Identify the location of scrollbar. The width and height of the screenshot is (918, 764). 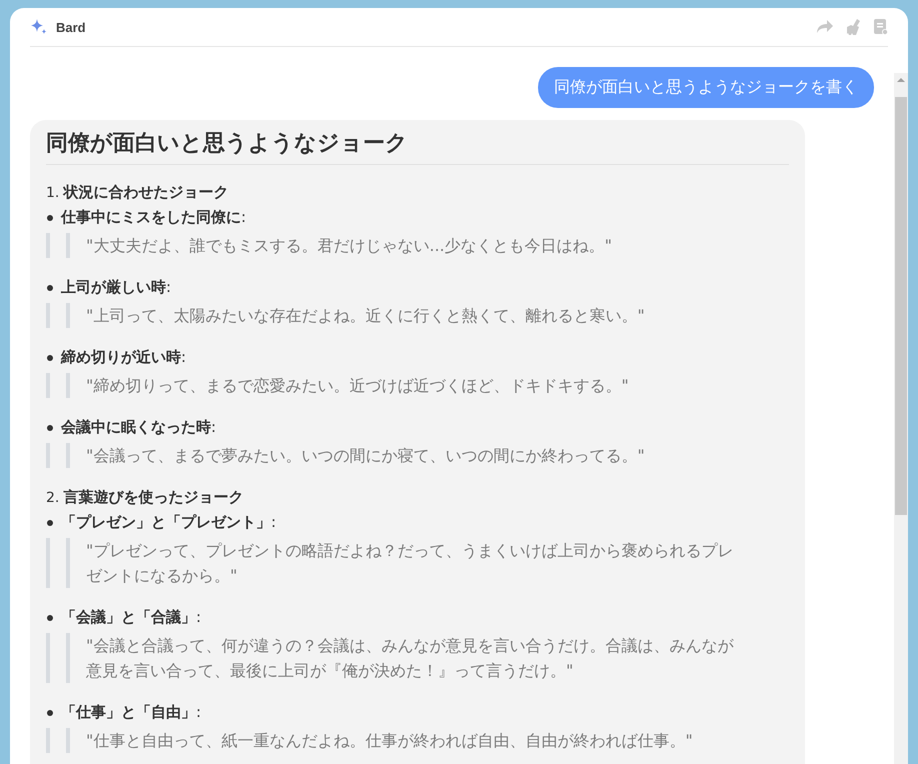
(901, 418).